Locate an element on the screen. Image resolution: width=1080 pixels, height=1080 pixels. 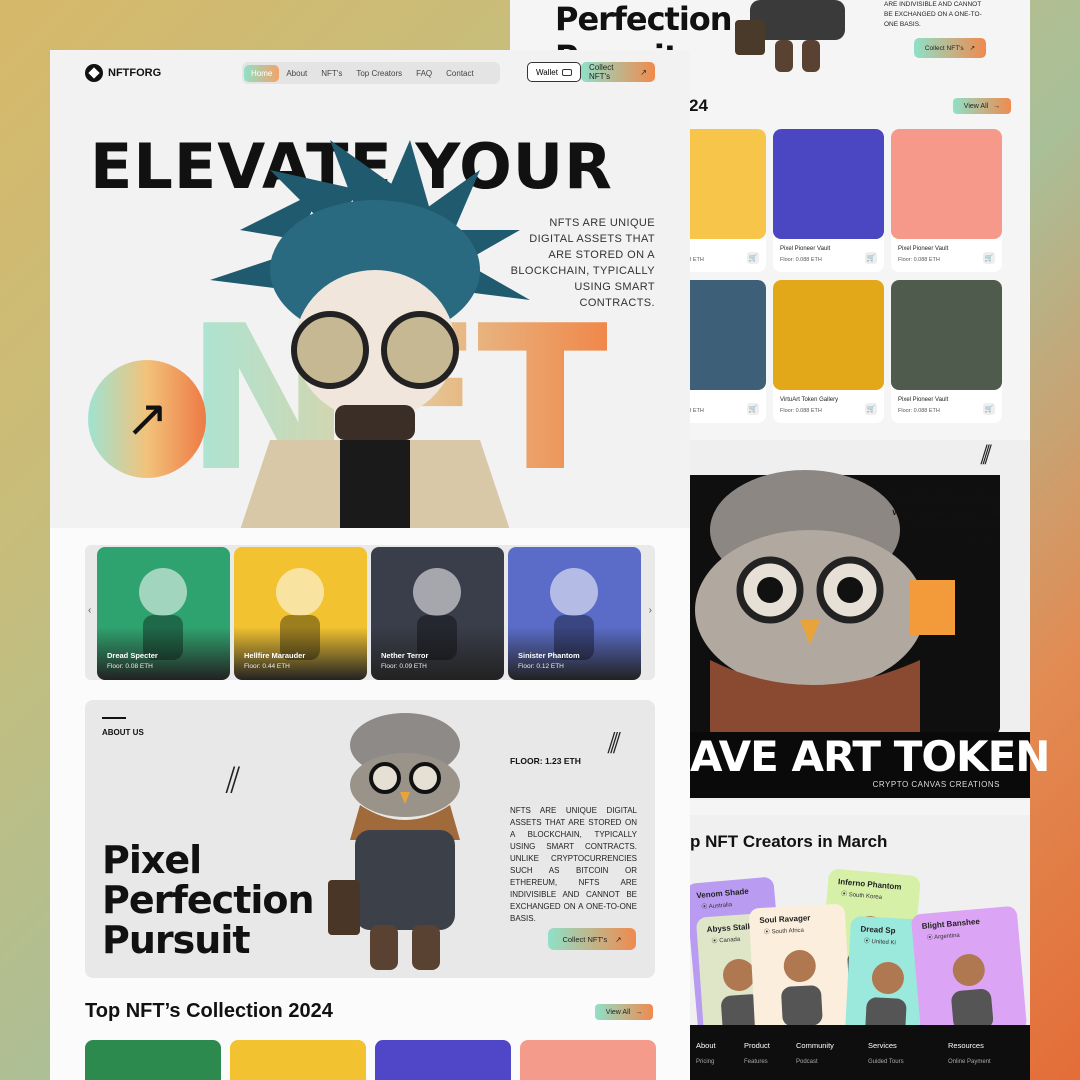
nav-item-contact: Contact is located at coordinates (460, 73).